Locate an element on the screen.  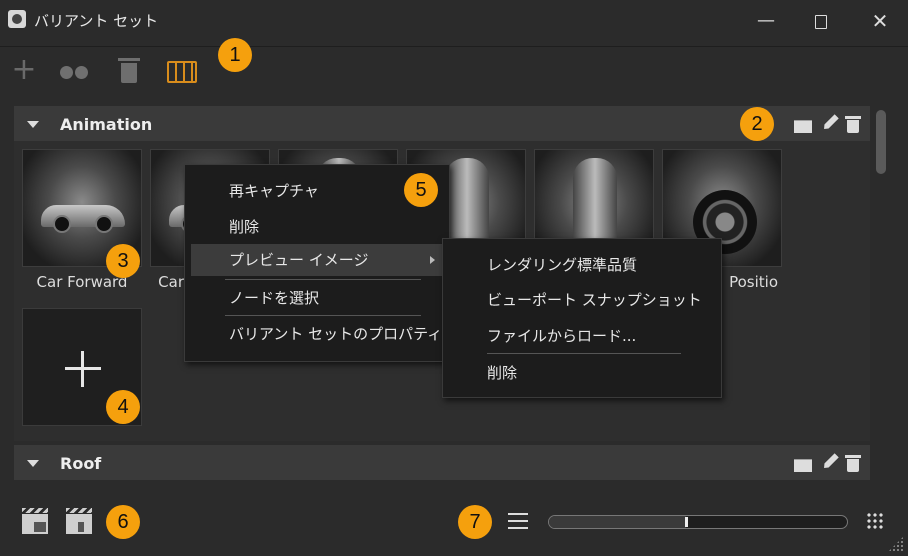
minimize-button: — is located at coordinates (766, 21).